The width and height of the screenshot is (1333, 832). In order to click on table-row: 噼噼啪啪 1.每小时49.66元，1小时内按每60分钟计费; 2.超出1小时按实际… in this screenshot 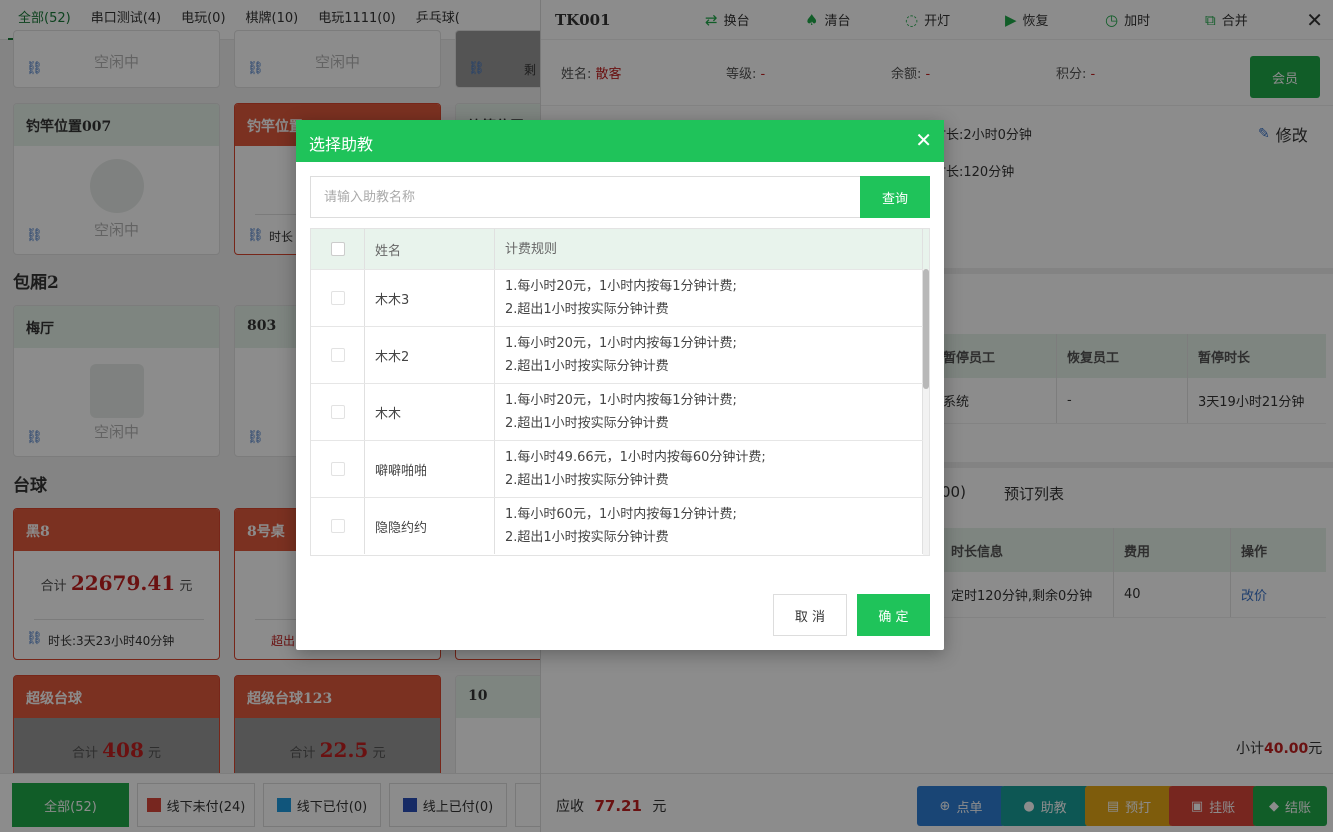, I will do `click(620, 468)`.